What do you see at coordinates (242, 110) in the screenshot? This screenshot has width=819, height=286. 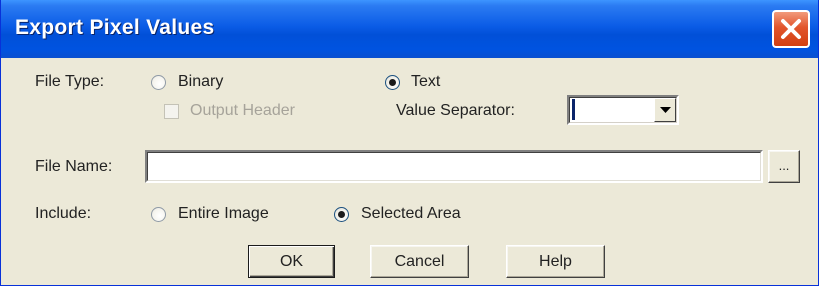 I see `output-header-label: Output Header` at bounding box center [242, 110].